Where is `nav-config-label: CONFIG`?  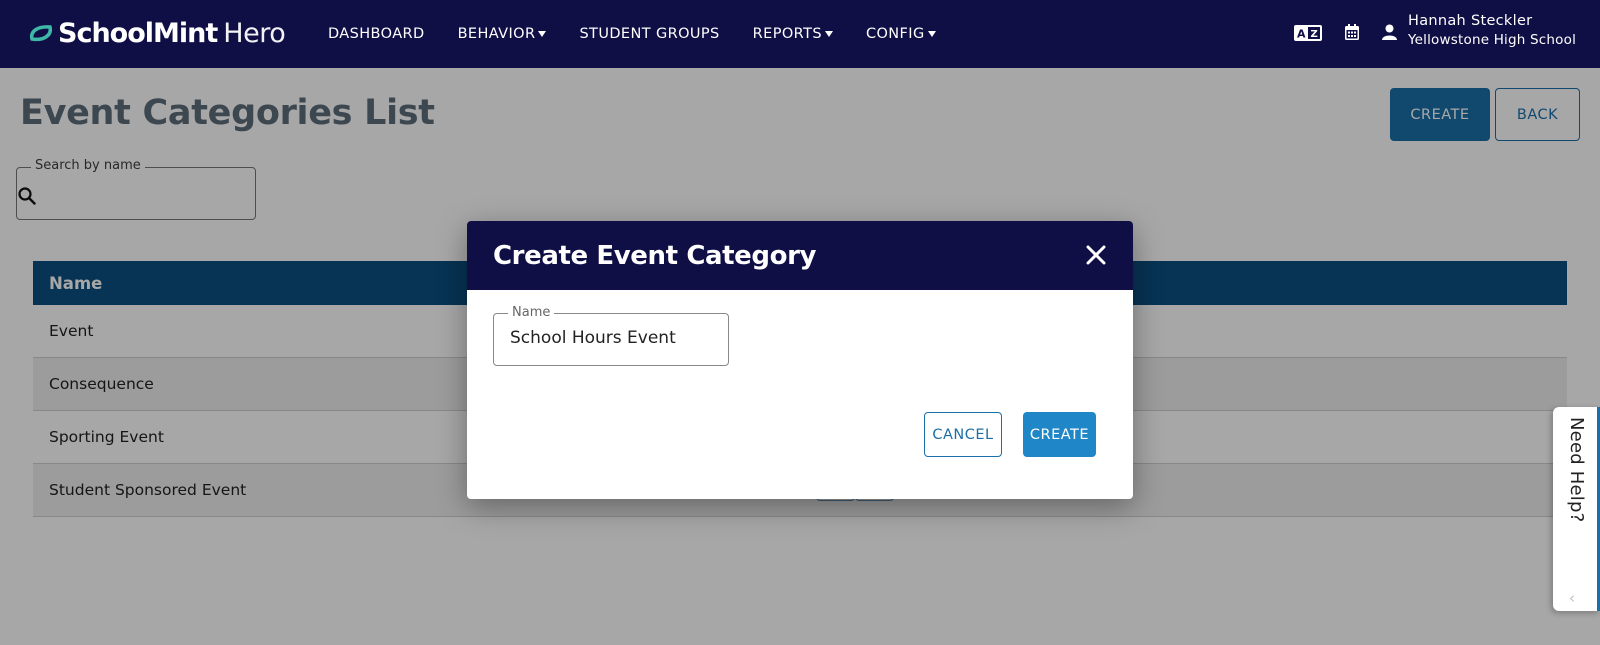 nav-config-label: CONFIG is located at coordinates (895, 34).